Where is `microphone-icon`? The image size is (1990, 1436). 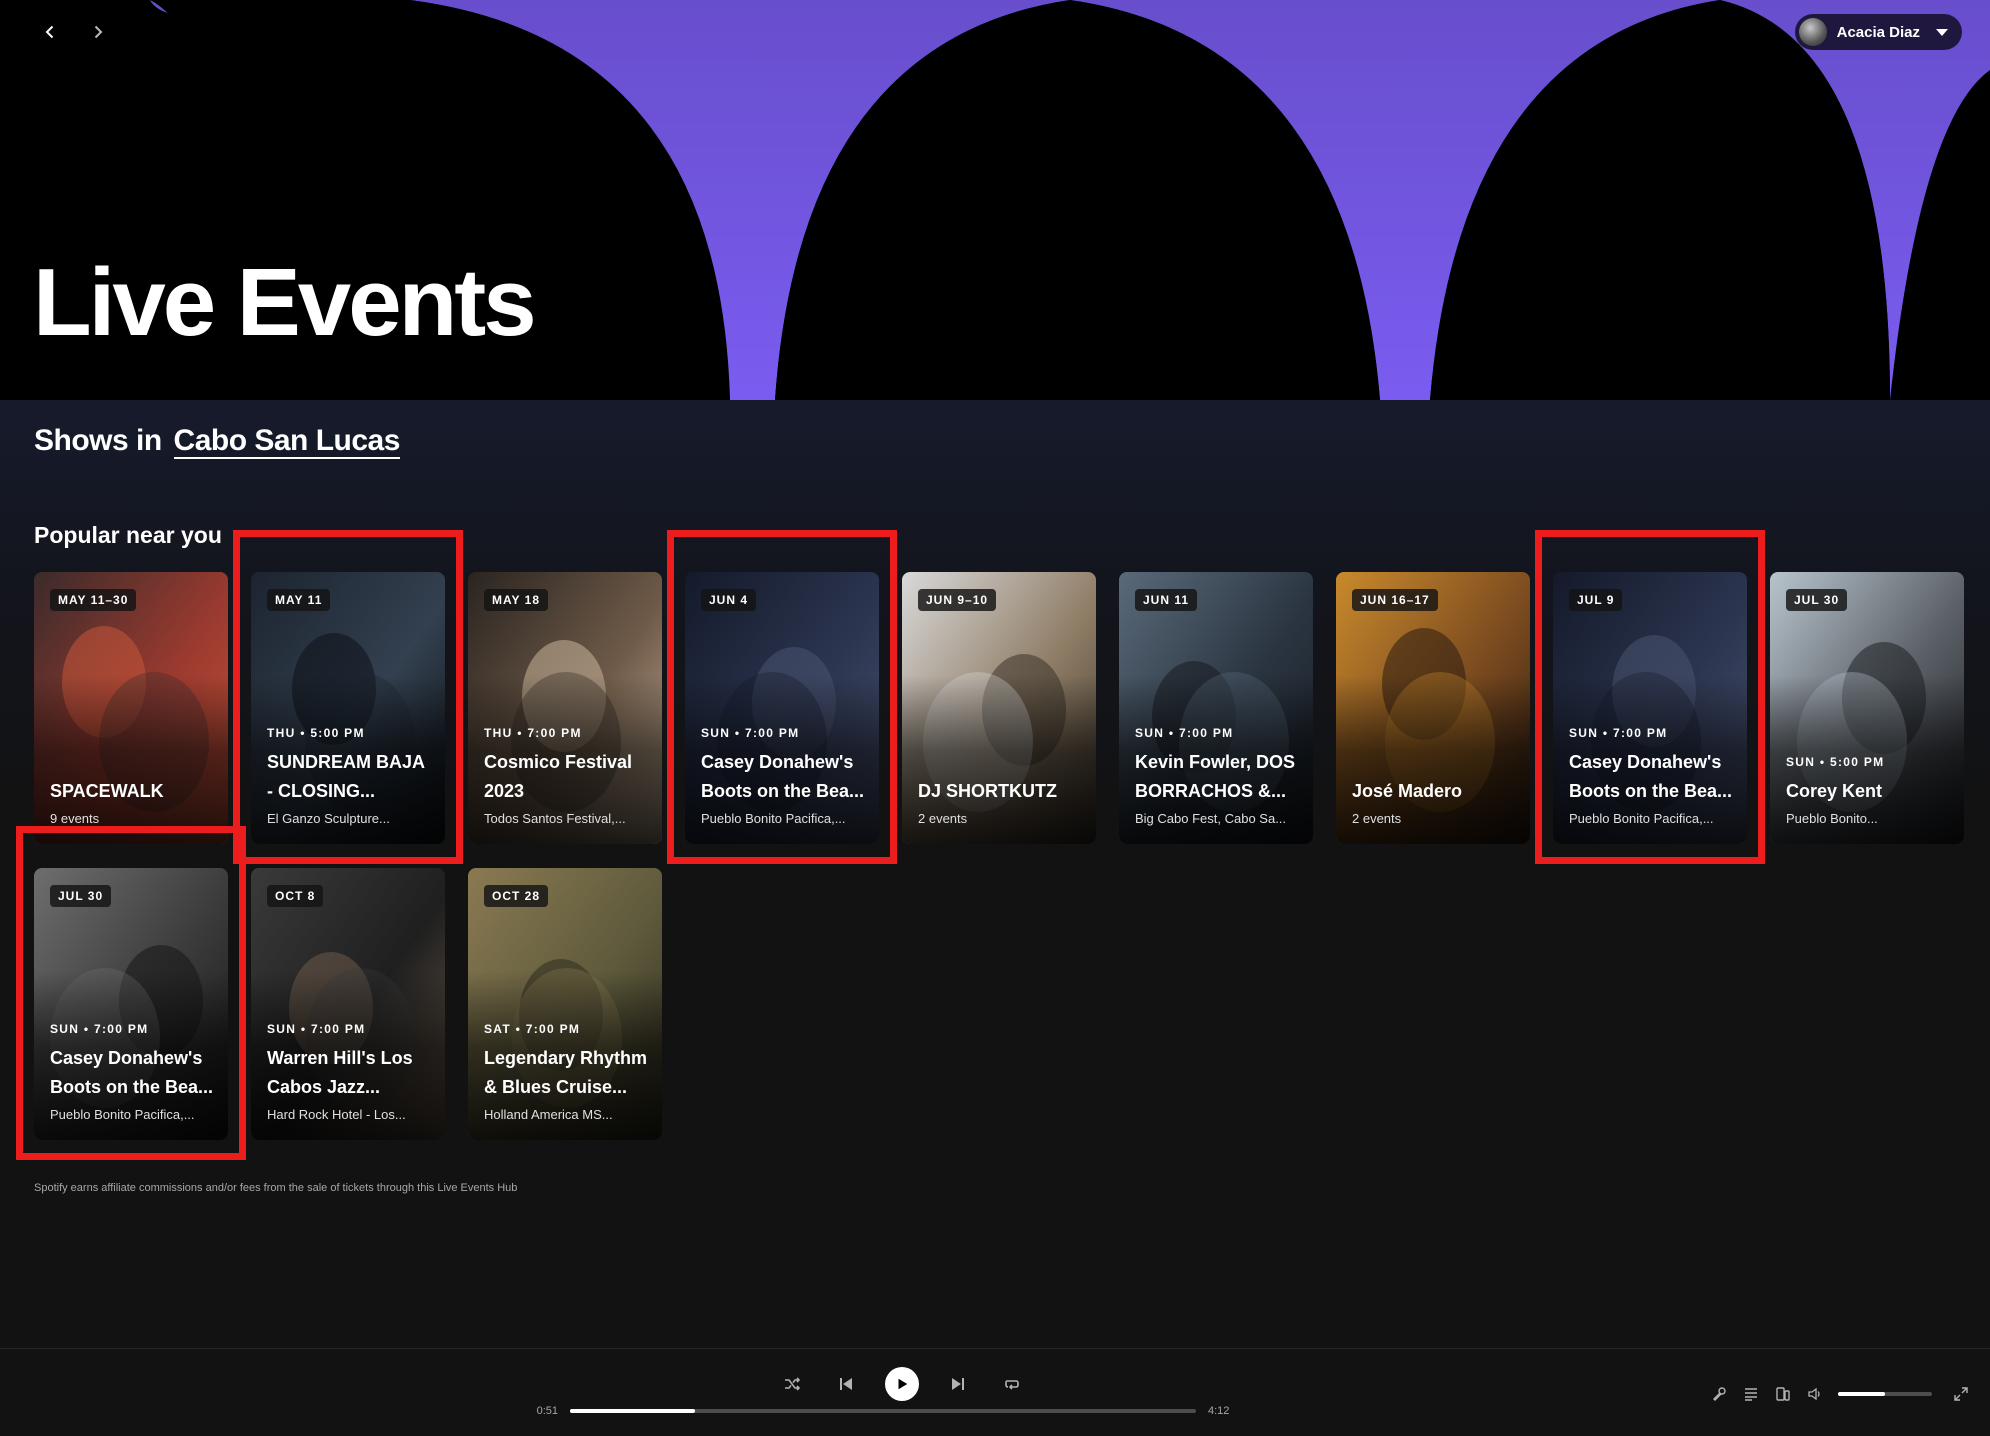
microphone-icon is located at coordinates (1719, 1394).